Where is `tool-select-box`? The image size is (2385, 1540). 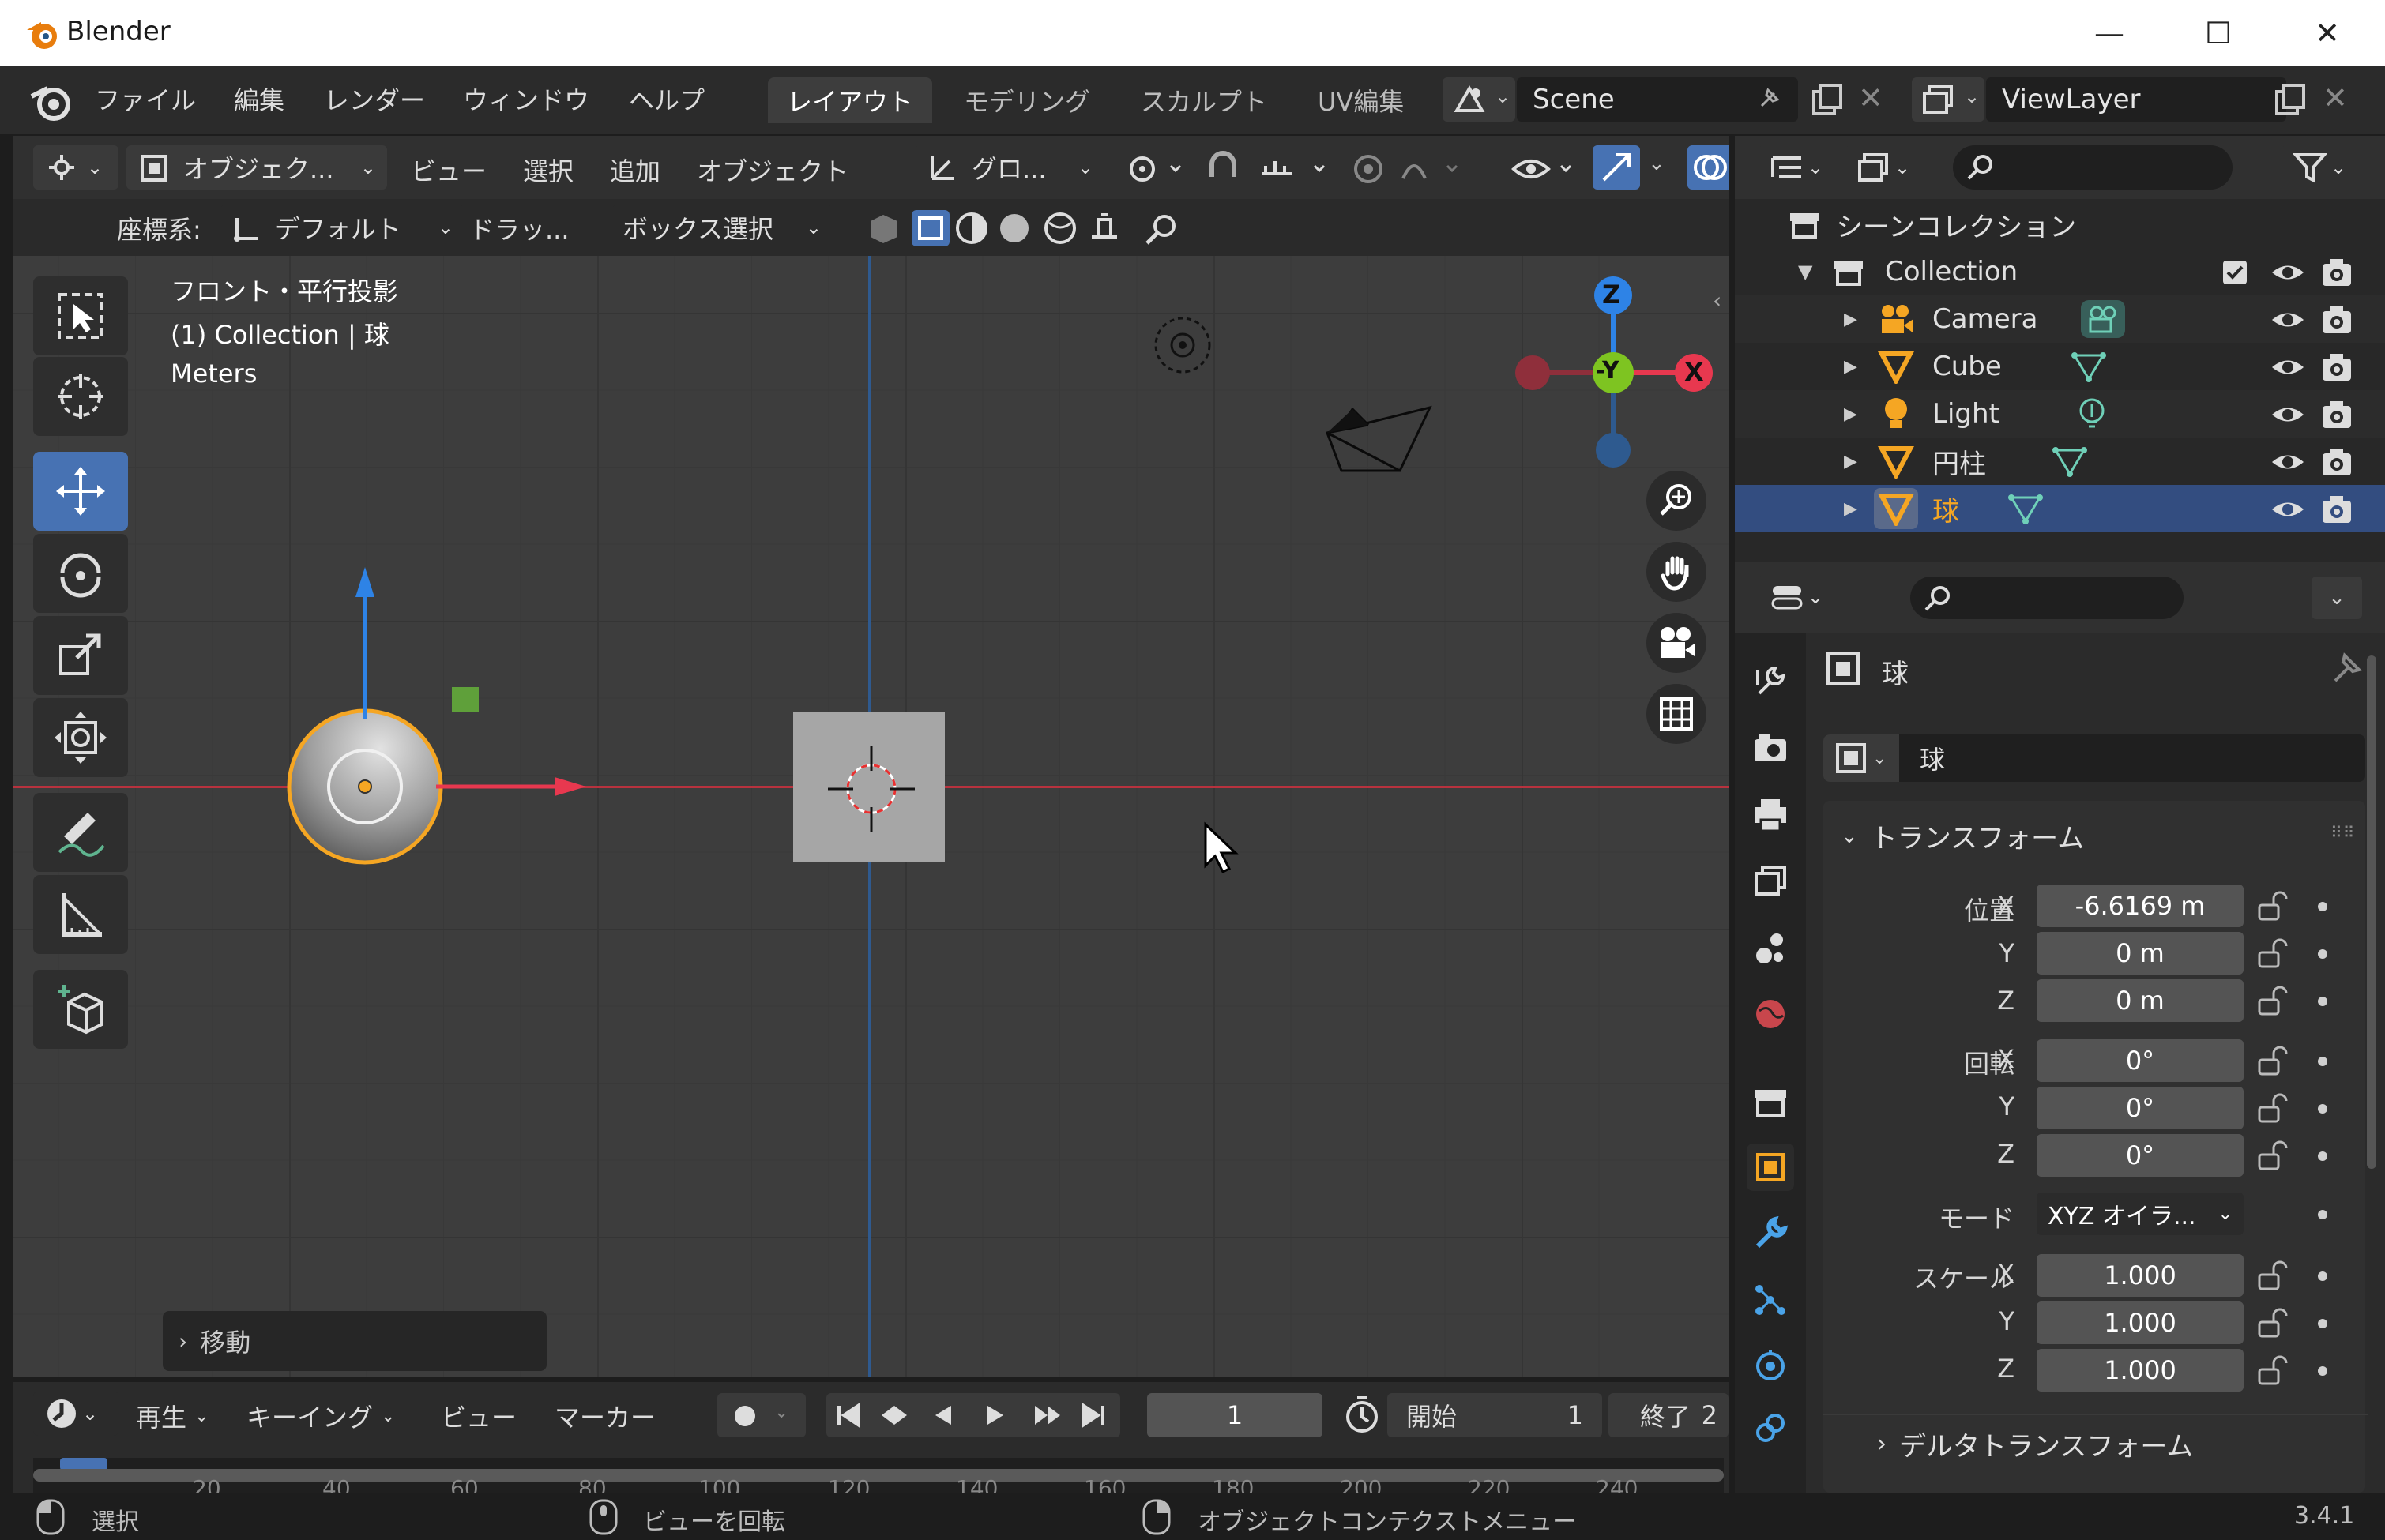 tool-select-box is located at coordinates (80, 315).